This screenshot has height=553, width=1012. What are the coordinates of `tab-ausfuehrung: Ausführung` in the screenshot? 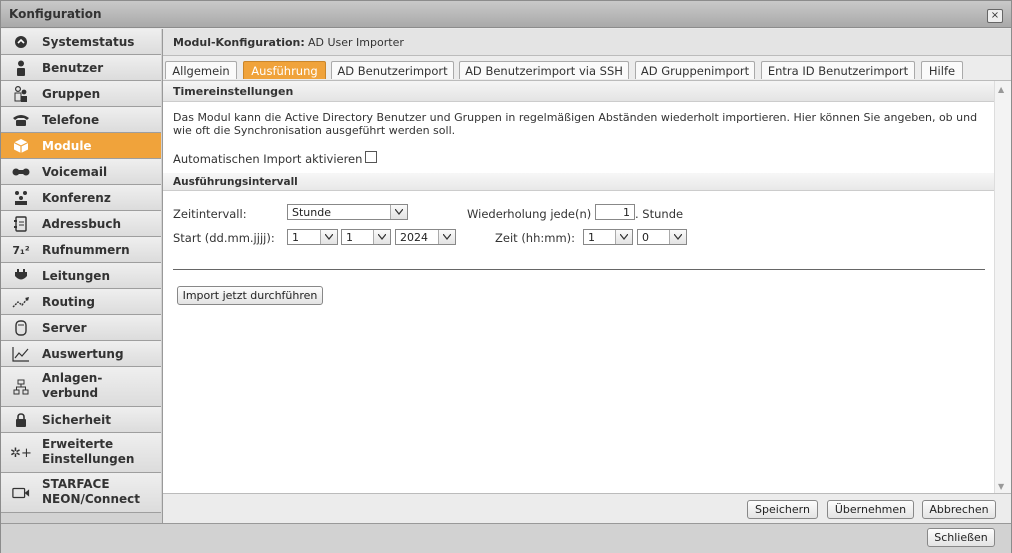 It's located at (284, 70).